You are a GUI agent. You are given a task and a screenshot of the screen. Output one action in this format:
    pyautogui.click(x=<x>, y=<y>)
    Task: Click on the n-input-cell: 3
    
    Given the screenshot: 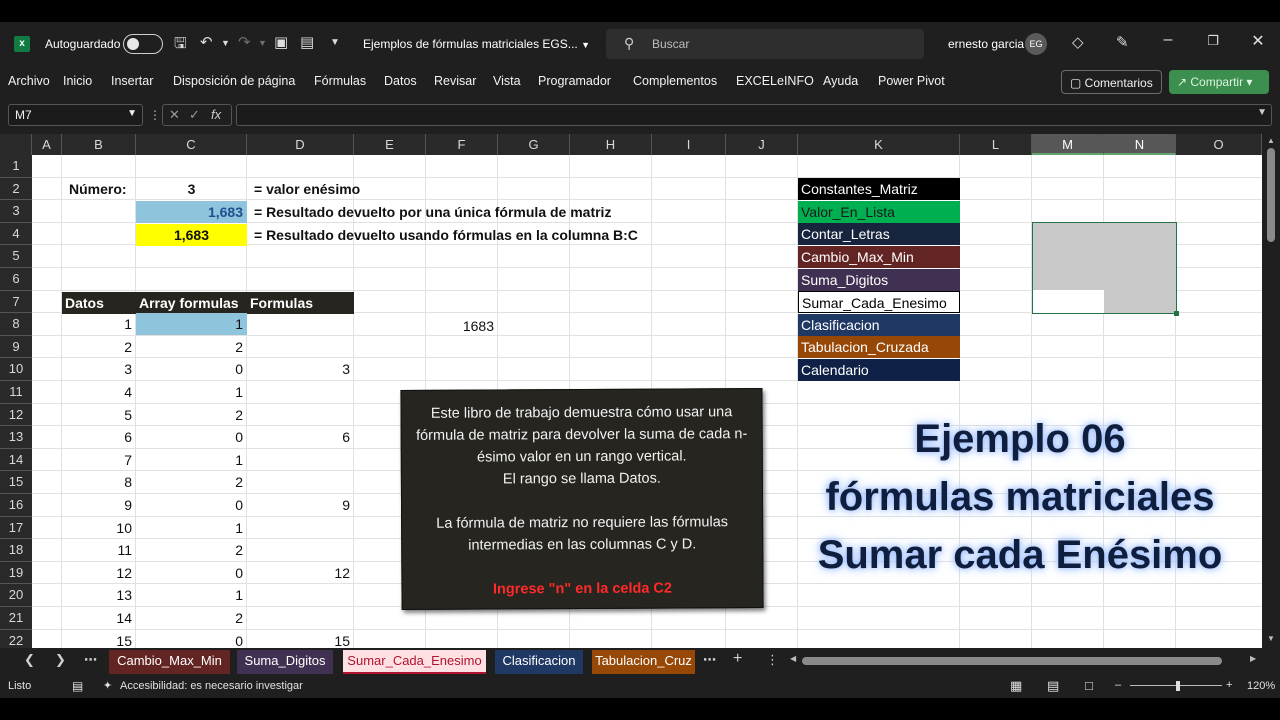 What is the action you would take?
    pyautogui.click(x=191, y=189)
    